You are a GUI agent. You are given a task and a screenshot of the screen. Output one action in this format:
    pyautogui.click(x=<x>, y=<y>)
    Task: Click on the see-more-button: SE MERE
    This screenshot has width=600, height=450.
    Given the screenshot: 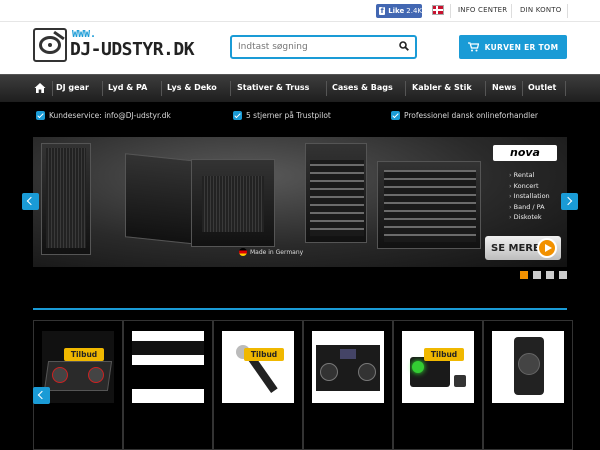 What is the action you would take?
    pyautogui.click(x=523, y=248)
    